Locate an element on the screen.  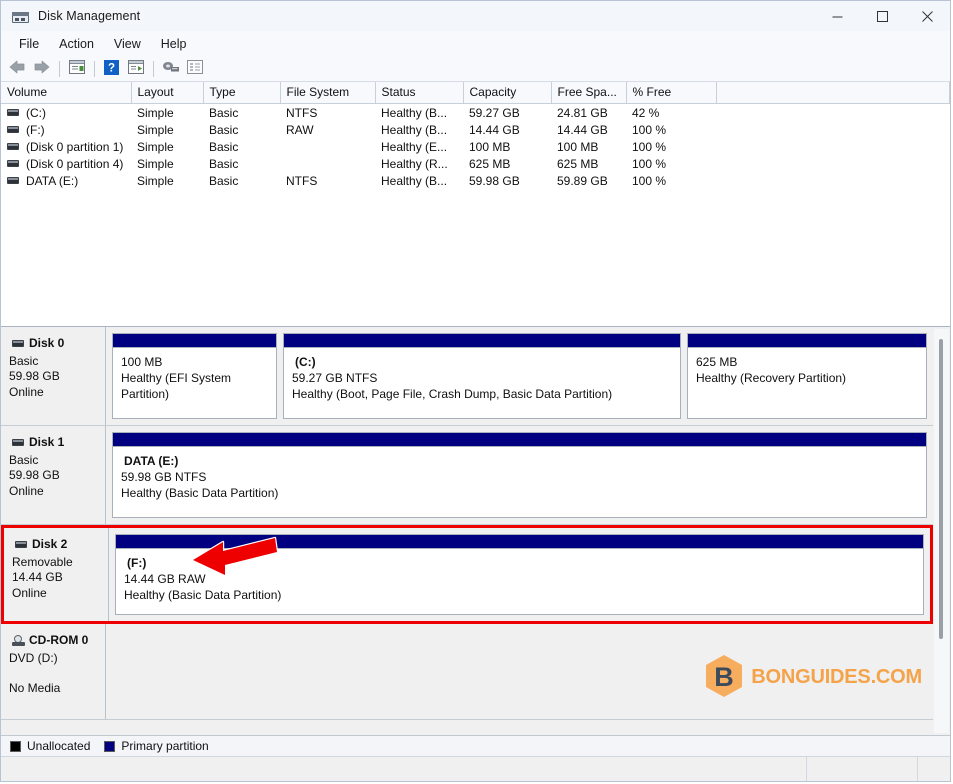
disk-info-disk-0: Disk 0 Basic 59.98 GB Online is located at coordinates (53, 376).